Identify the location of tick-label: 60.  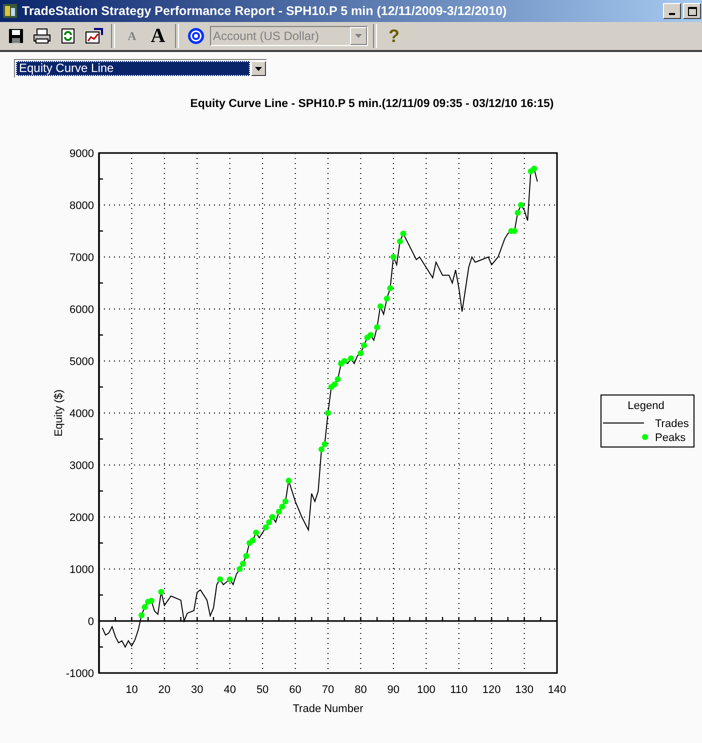
(295, 690).